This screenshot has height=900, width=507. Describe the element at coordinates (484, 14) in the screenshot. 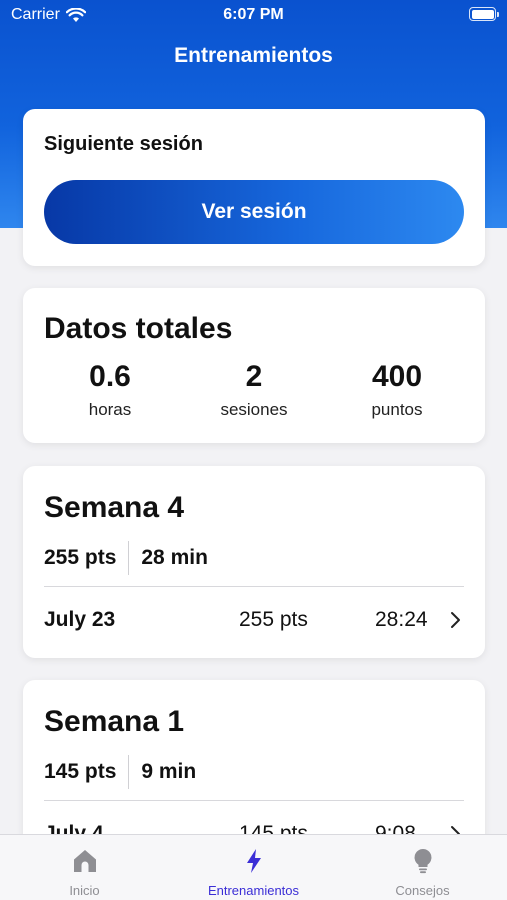

I see `battery-icon` at that location.